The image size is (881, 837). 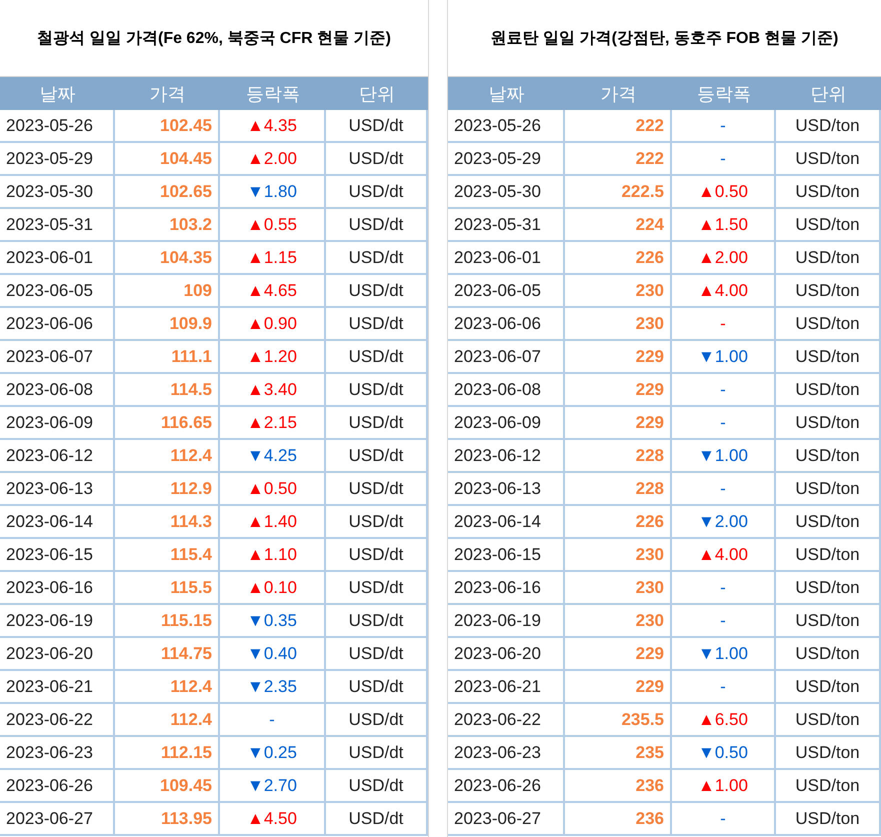 I want to click on price-cell: 109.45, so click(x=167, y=786).